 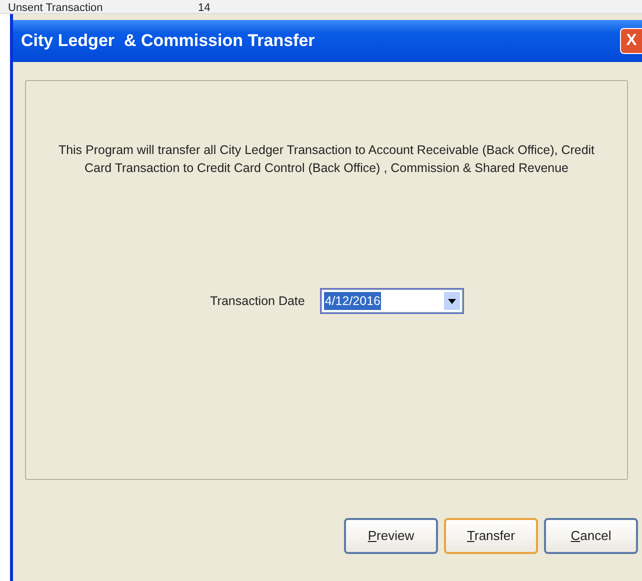 I want to click on dialog-button: Preview, so click(x=391, y=536).